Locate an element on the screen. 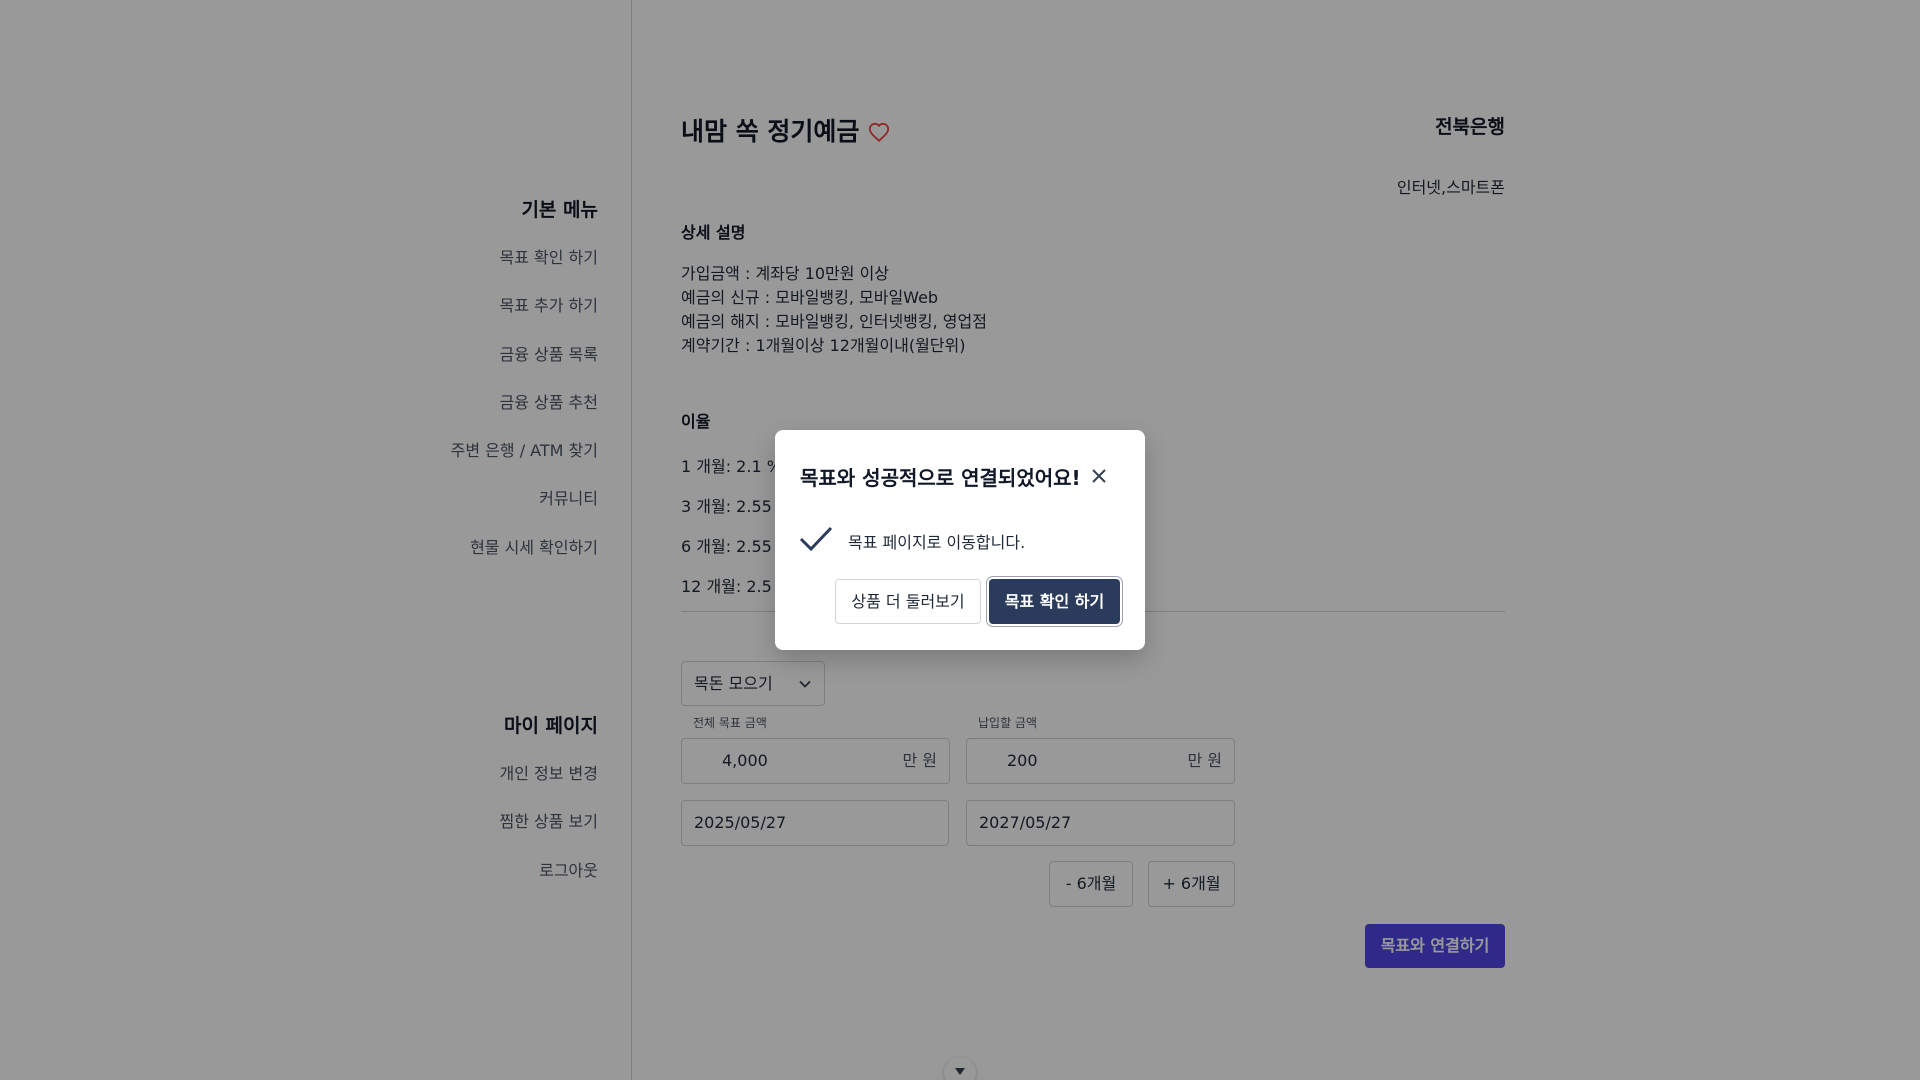 This screenshot has height=1080, width=1920. browse-more-button: 상품 더 둘러보기 is located at coordinates (908, 601).